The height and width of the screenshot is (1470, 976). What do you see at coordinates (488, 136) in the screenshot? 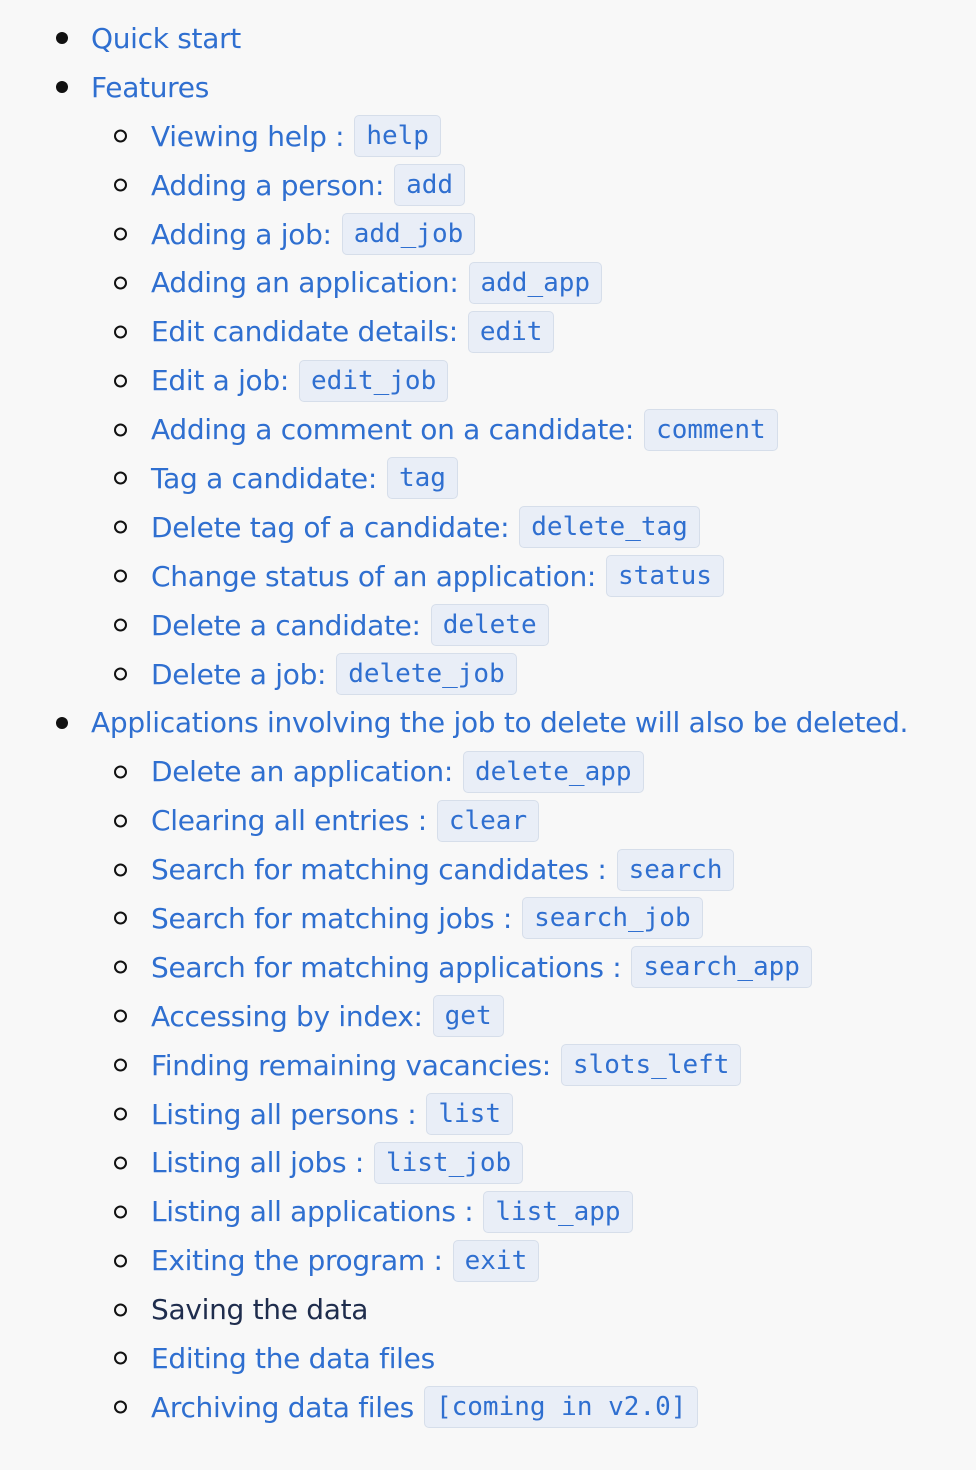
I see `toc-subsection-item: Viewing help : help` at bounding box center [488, 136].